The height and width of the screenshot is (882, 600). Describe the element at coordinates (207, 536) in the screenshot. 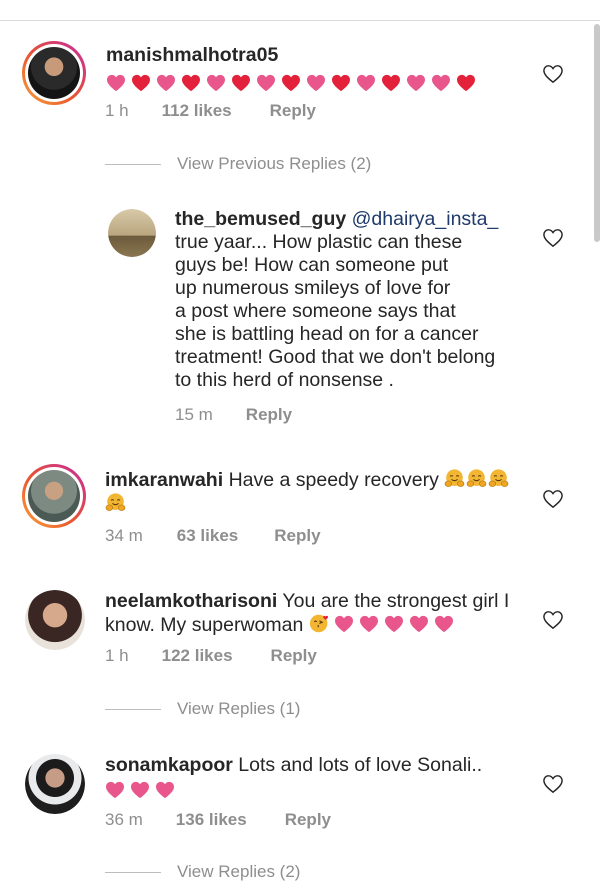

I see `likes-count: 63 likes` at that location.